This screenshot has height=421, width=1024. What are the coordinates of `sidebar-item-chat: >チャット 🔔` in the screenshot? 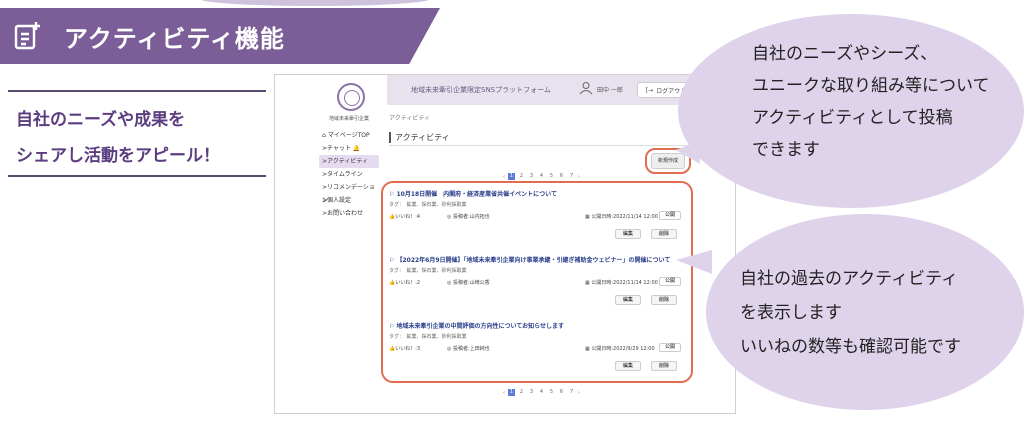 It's located at (349, 148).